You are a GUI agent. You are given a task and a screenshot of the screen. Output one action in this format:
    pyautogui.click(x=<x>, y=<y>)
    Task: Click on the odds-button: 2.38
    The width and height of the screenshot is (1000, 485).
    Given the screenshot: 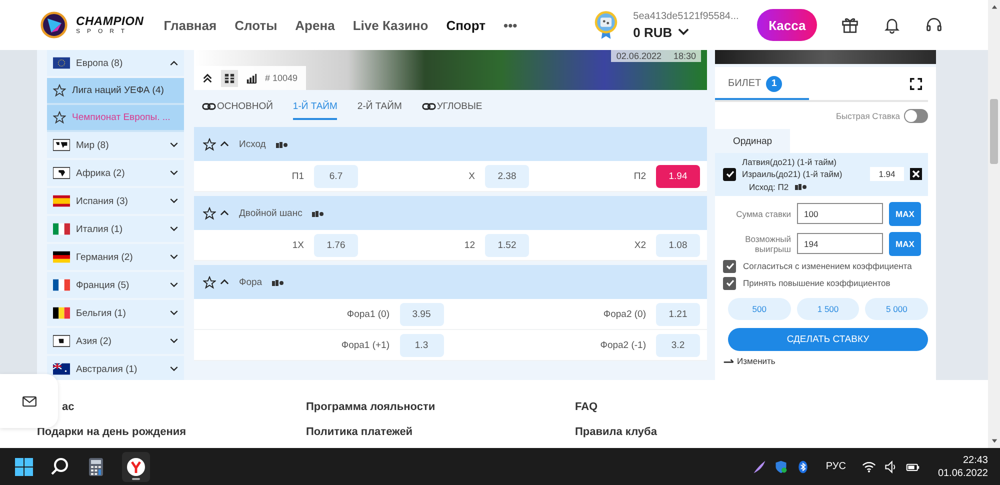 What is the action you would take?
    pyautogui.click(x=507, y=176)
    